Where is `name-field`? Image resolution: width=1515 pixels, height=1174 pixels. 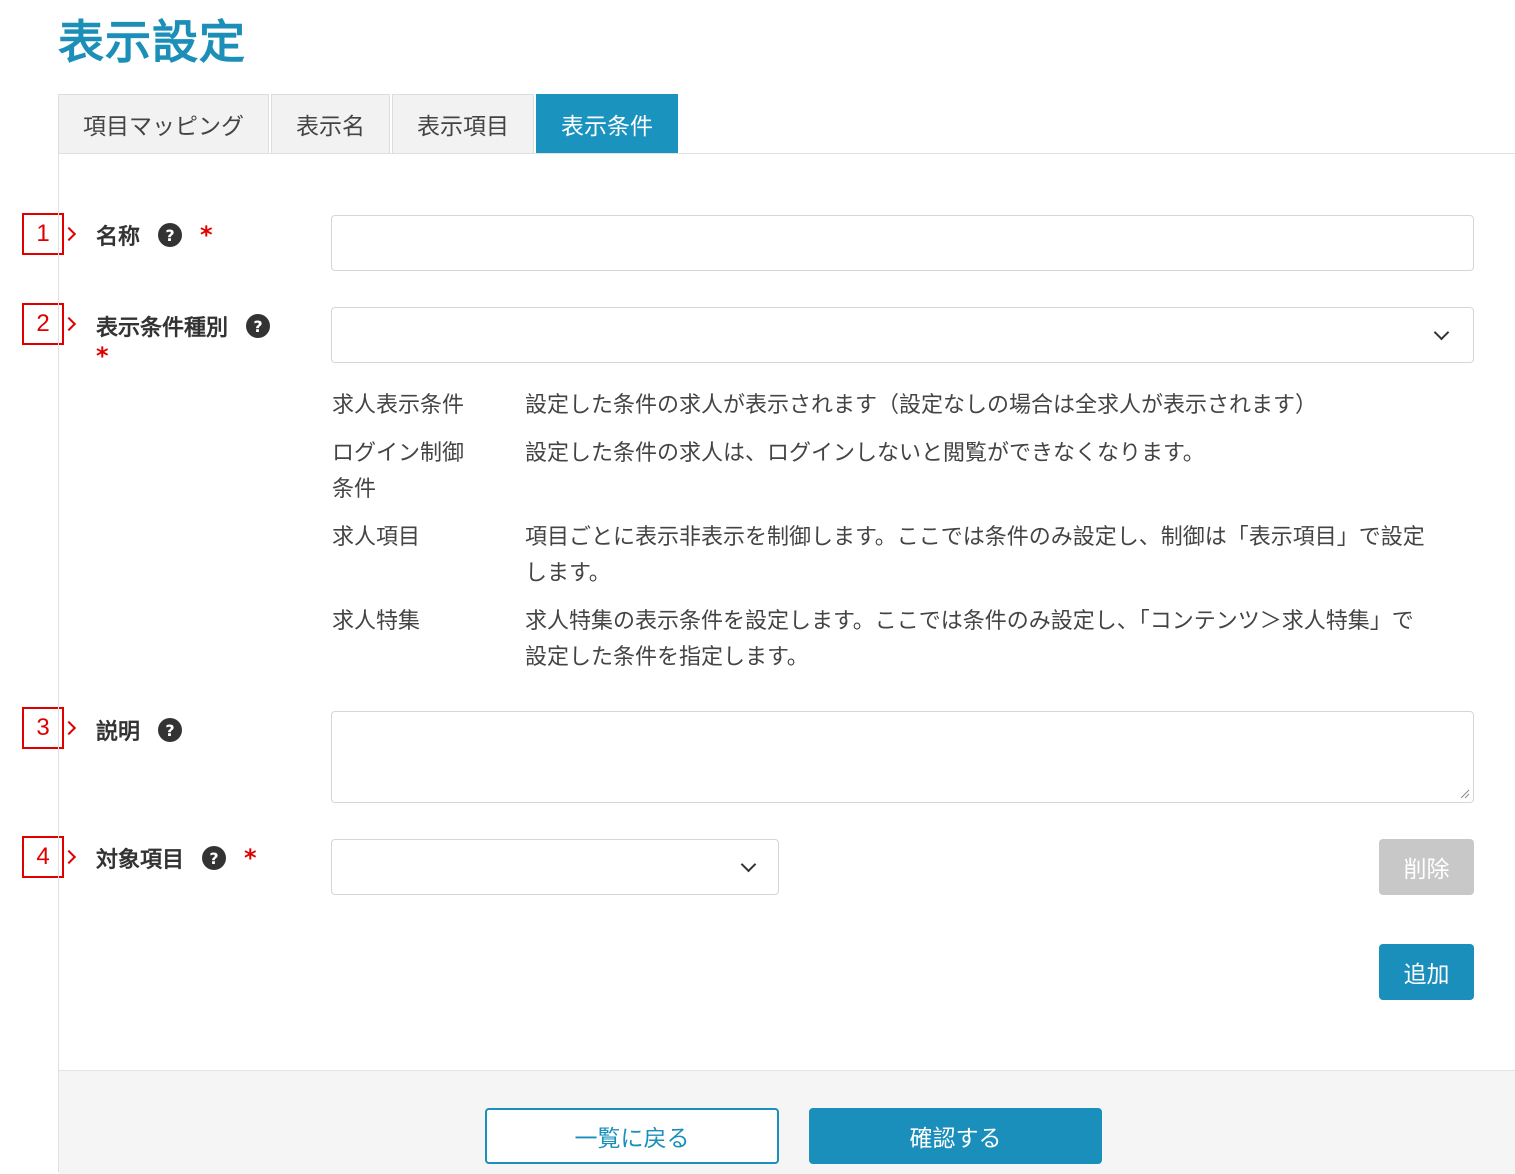
name-field is located at coordinates (902, 243).